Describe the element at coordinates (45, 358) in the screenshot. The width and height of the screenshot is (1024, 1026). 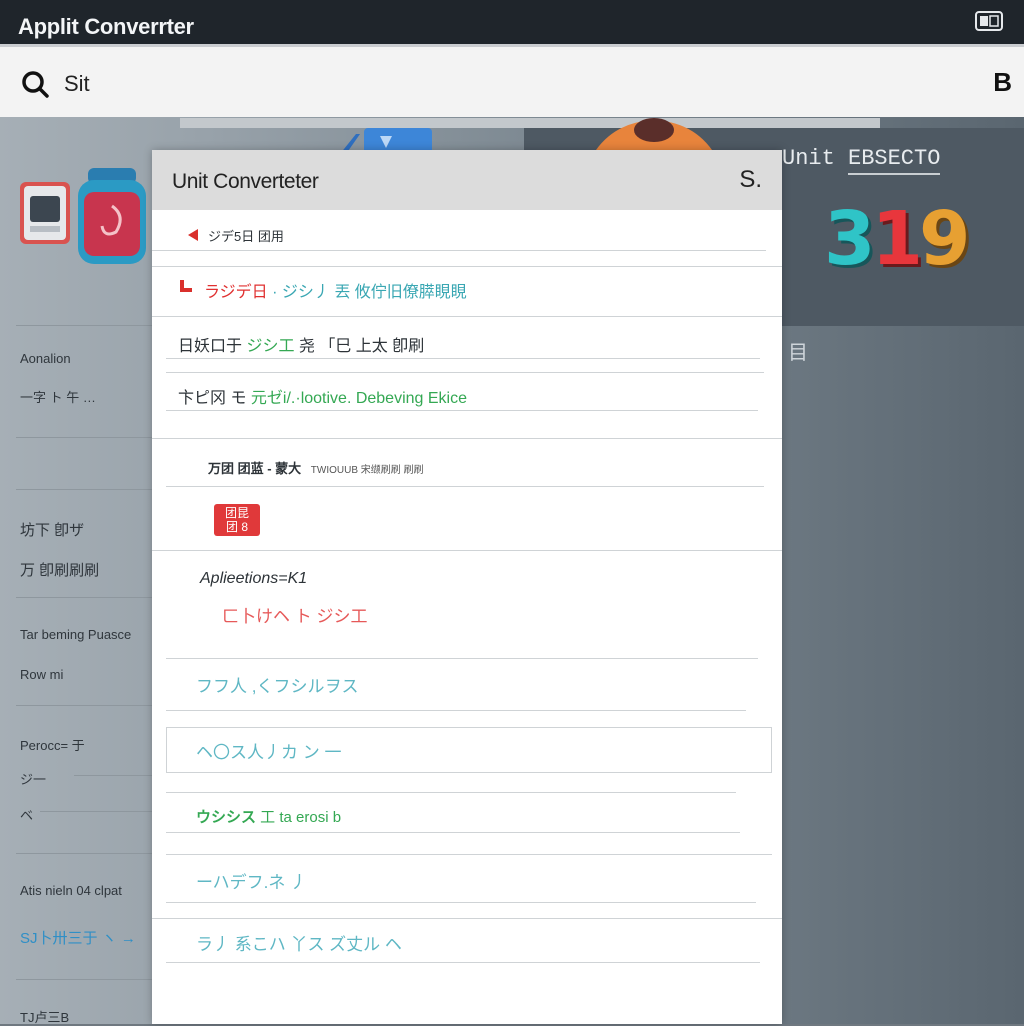
I see `sidebar-item: Aonalion` at that location.